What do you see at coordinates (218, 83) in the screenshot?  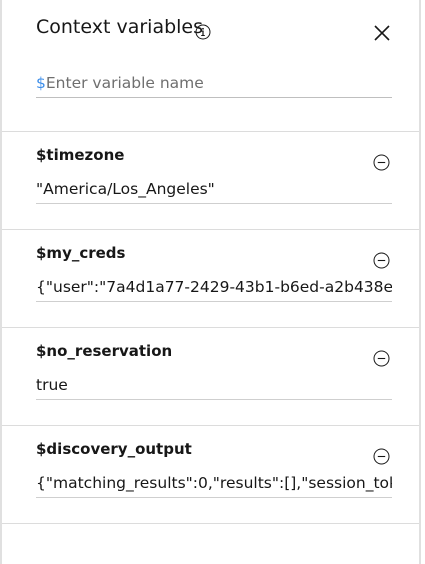 I see `variable-name-input` at bounding box center [218, 83].